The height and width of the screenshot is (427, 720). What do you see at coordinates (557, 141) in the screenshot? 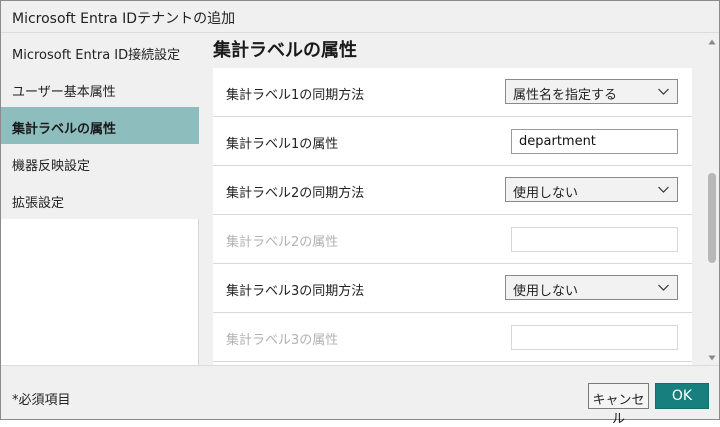
I see `input-value: department` at bounding box center [557, 141].